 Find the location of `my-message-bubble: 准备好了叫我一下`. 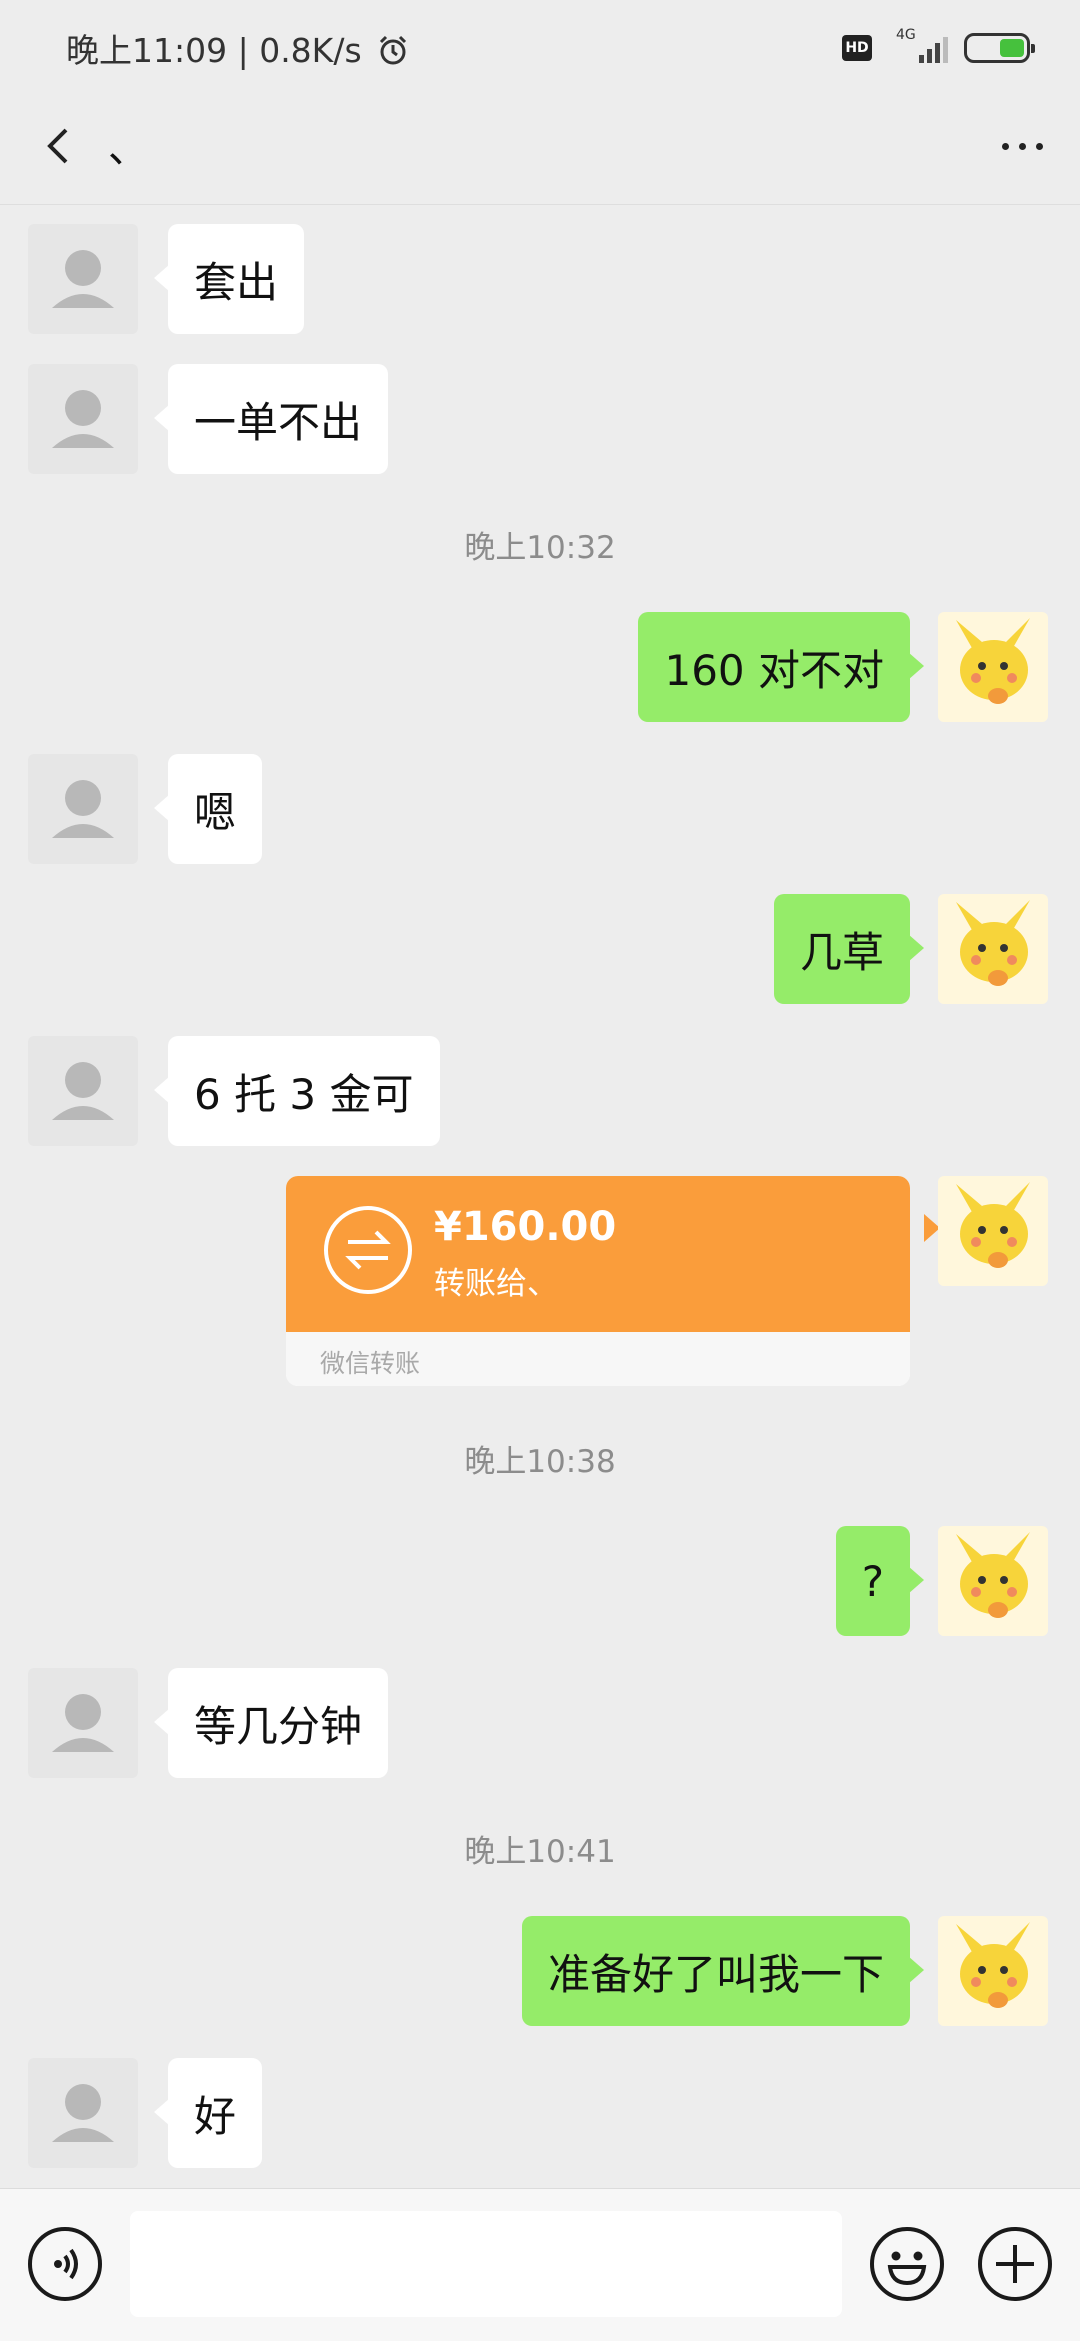

my-message-bubble: 准备好了叫我一下 is located at coordinates (723, 1971).